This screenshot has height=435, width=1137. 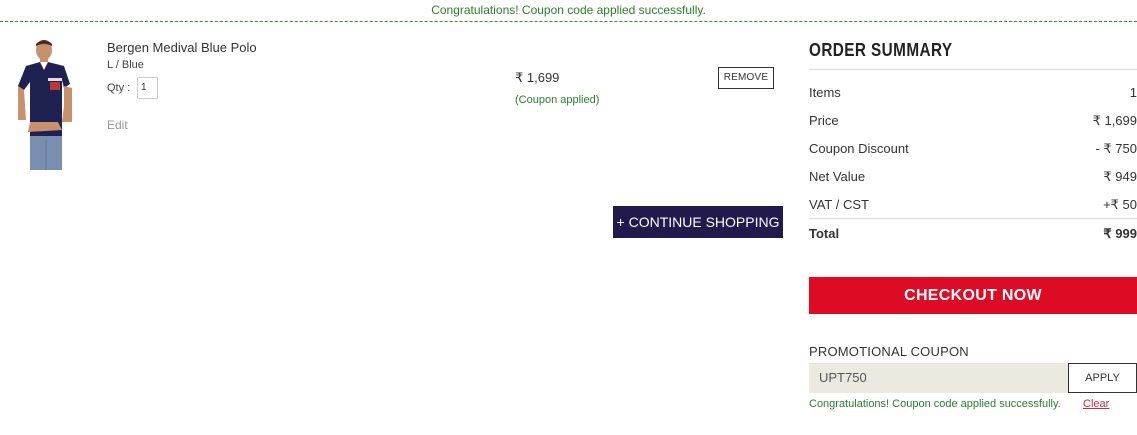 What do you see at coordinates (973, 218) in the screenshot?
I see `total-divider` at bounding box center [973, 218].